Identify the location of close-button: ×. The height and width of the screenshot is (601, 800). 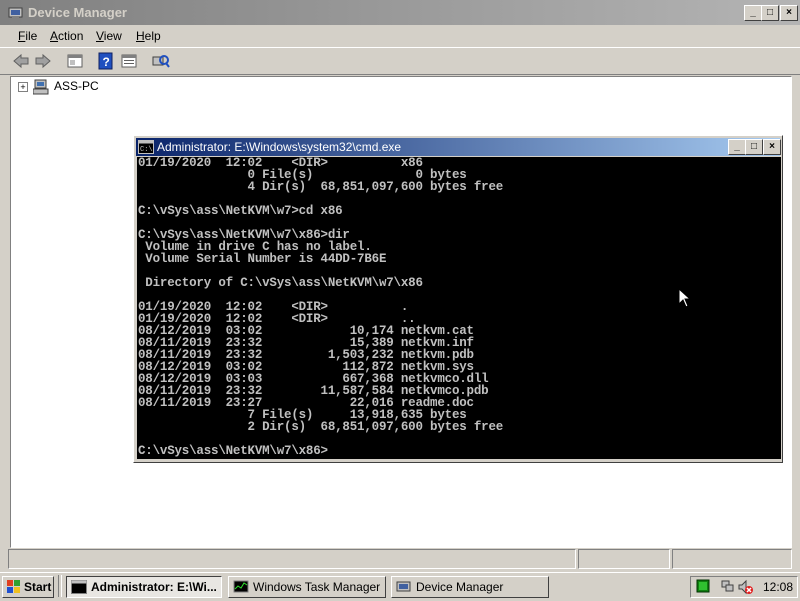
(789, 13).